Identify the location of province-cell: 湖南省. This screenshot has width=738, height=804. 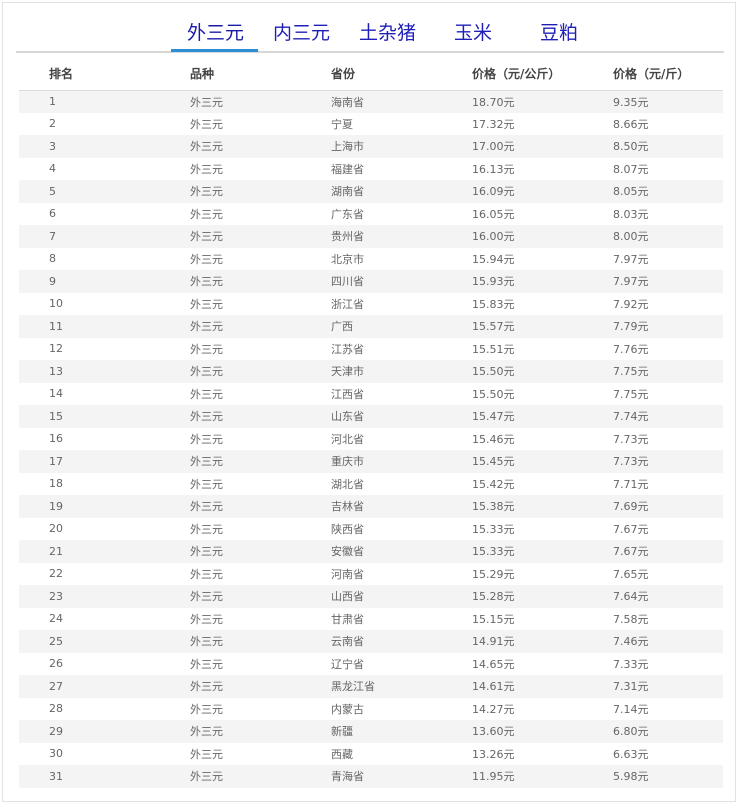
(371, 191).